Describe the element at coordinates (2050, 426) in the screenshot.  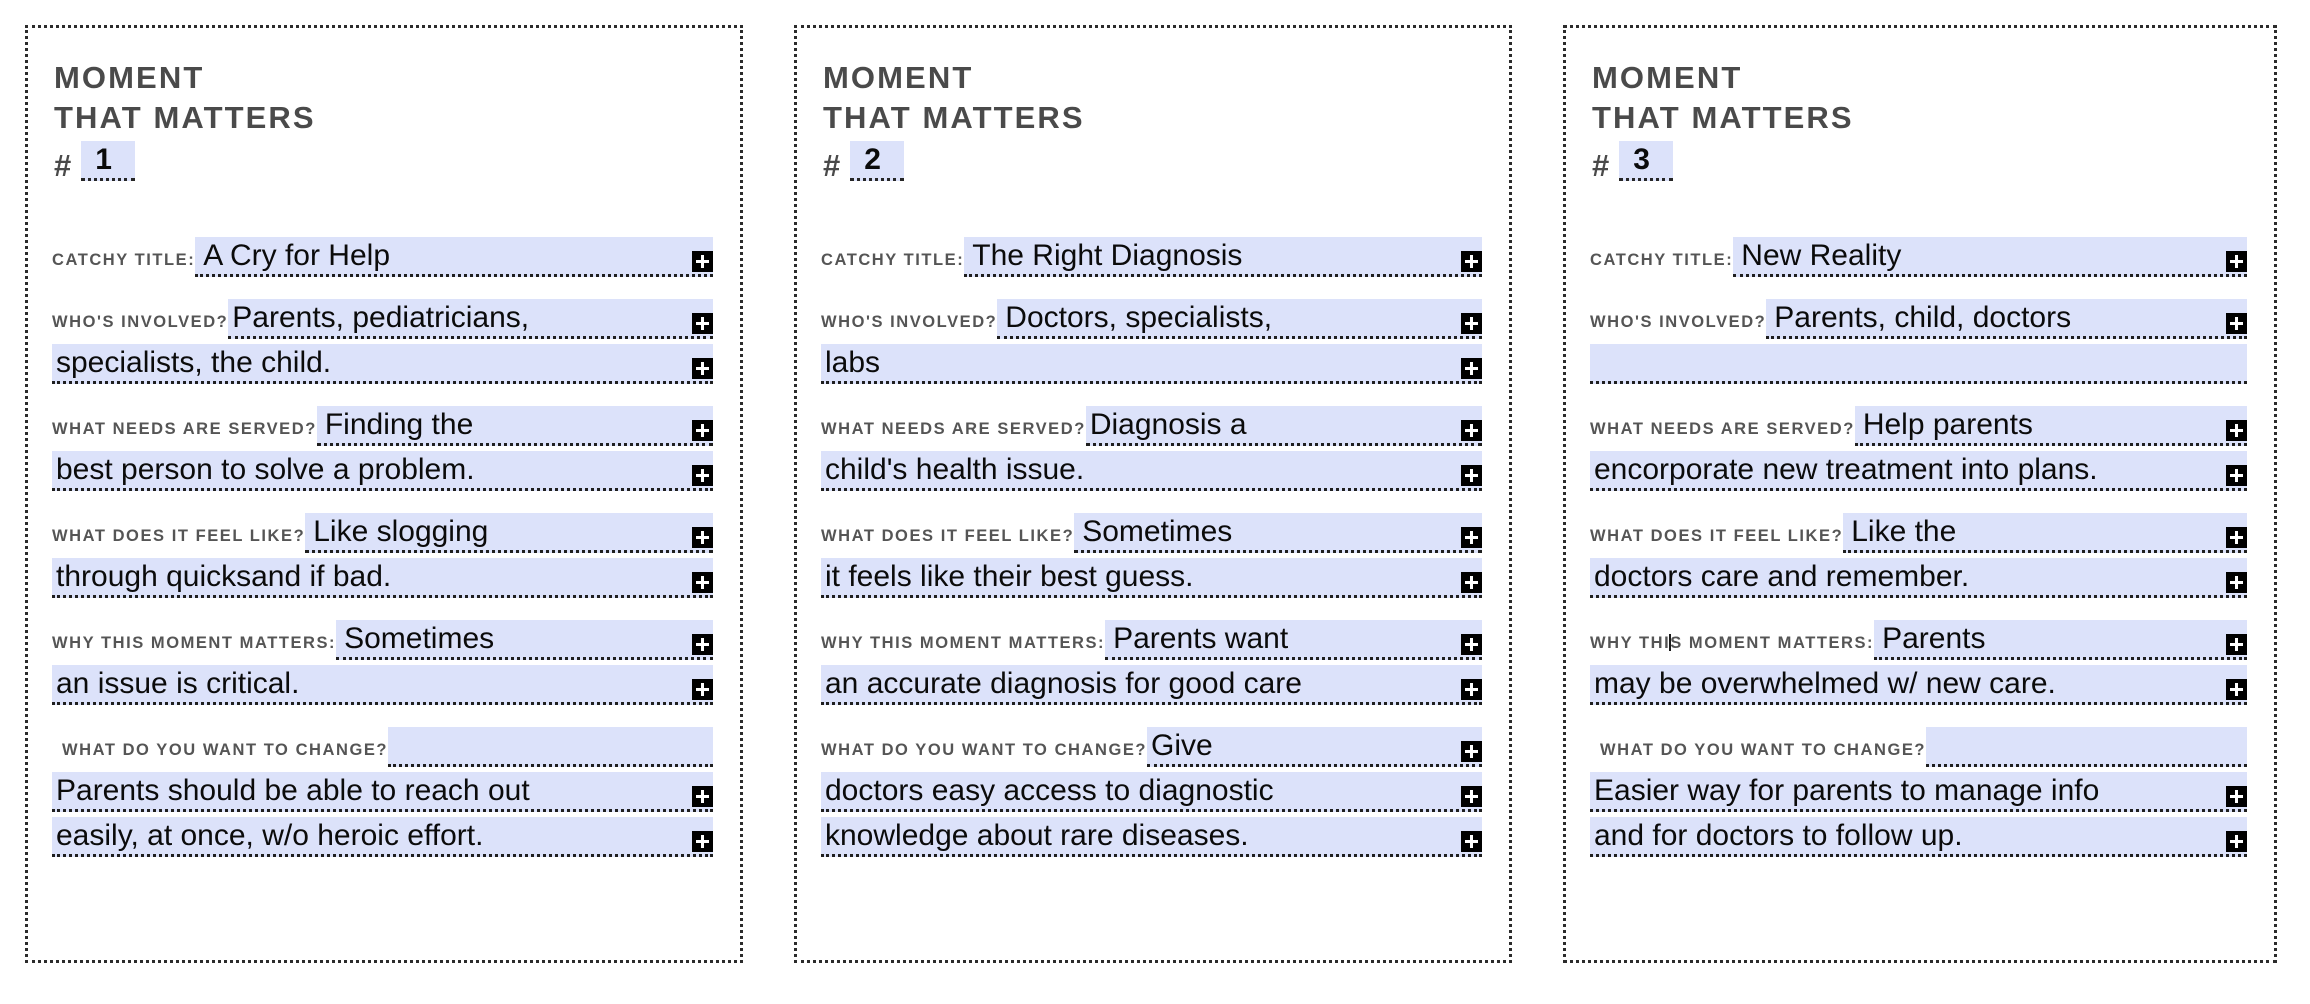
I see `input-what-needs-are-served-line-1: Help parents` at that location.